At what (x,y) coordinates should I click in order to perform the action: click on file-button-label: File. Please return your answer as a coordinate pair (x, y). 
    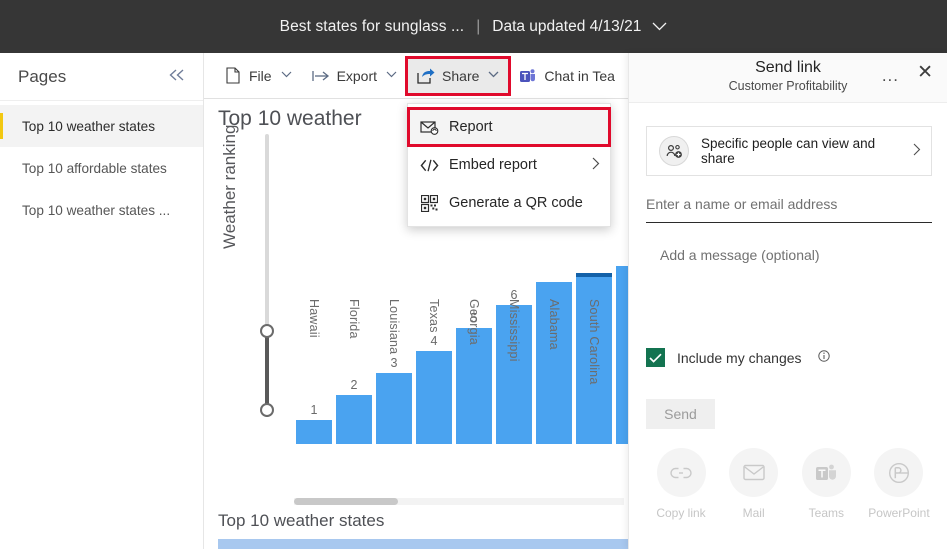
    Looking at the image, I should click on (260, 75).